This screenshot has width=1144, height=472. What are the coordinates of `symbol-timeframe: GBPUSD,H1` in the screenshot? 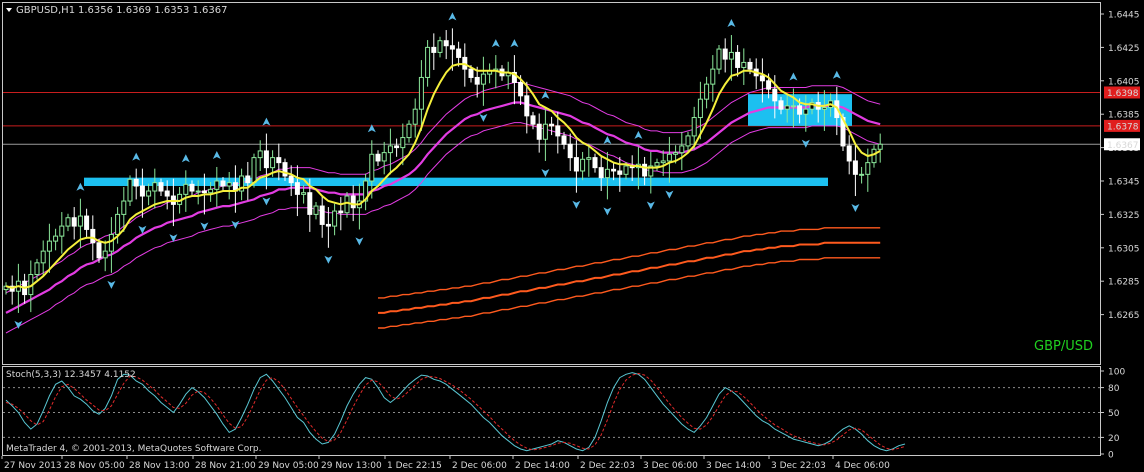 It's located at (45, 10).